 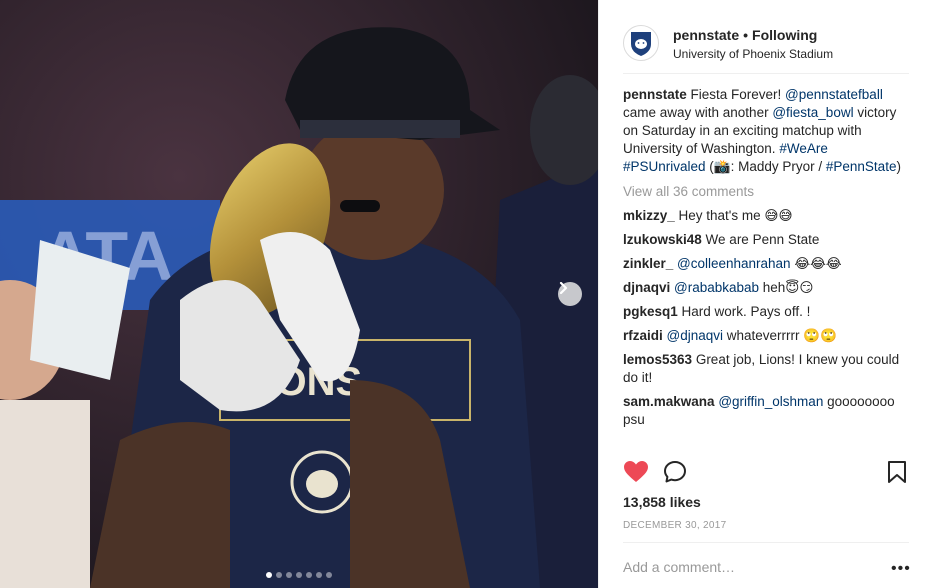 I want to click on save-button, so click(x=897, y=474).